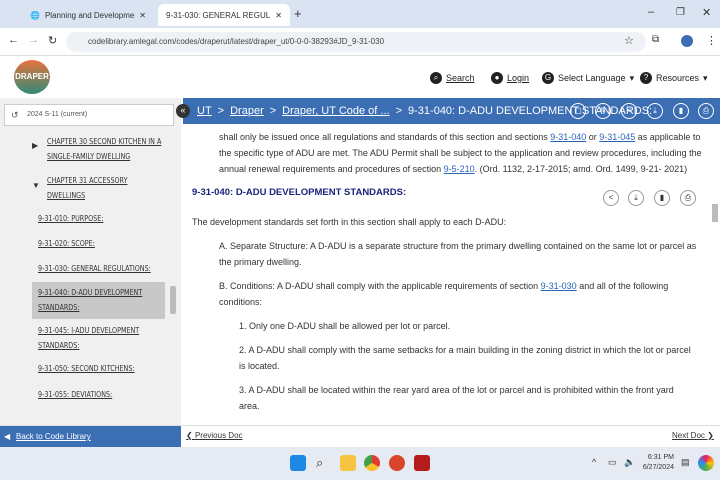 The width and height of the screenshot is (720, 480). What do you see at coordinates (422, 463) in the screenshot?
I see `acrobat-icon` at bounding box center [422, 463].